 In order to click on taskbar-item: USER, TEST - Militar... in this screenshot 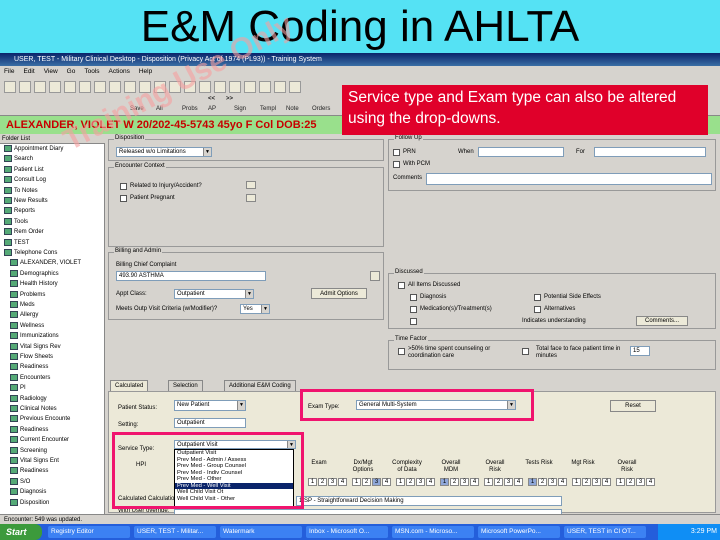, I will do `click(175, 532)`.